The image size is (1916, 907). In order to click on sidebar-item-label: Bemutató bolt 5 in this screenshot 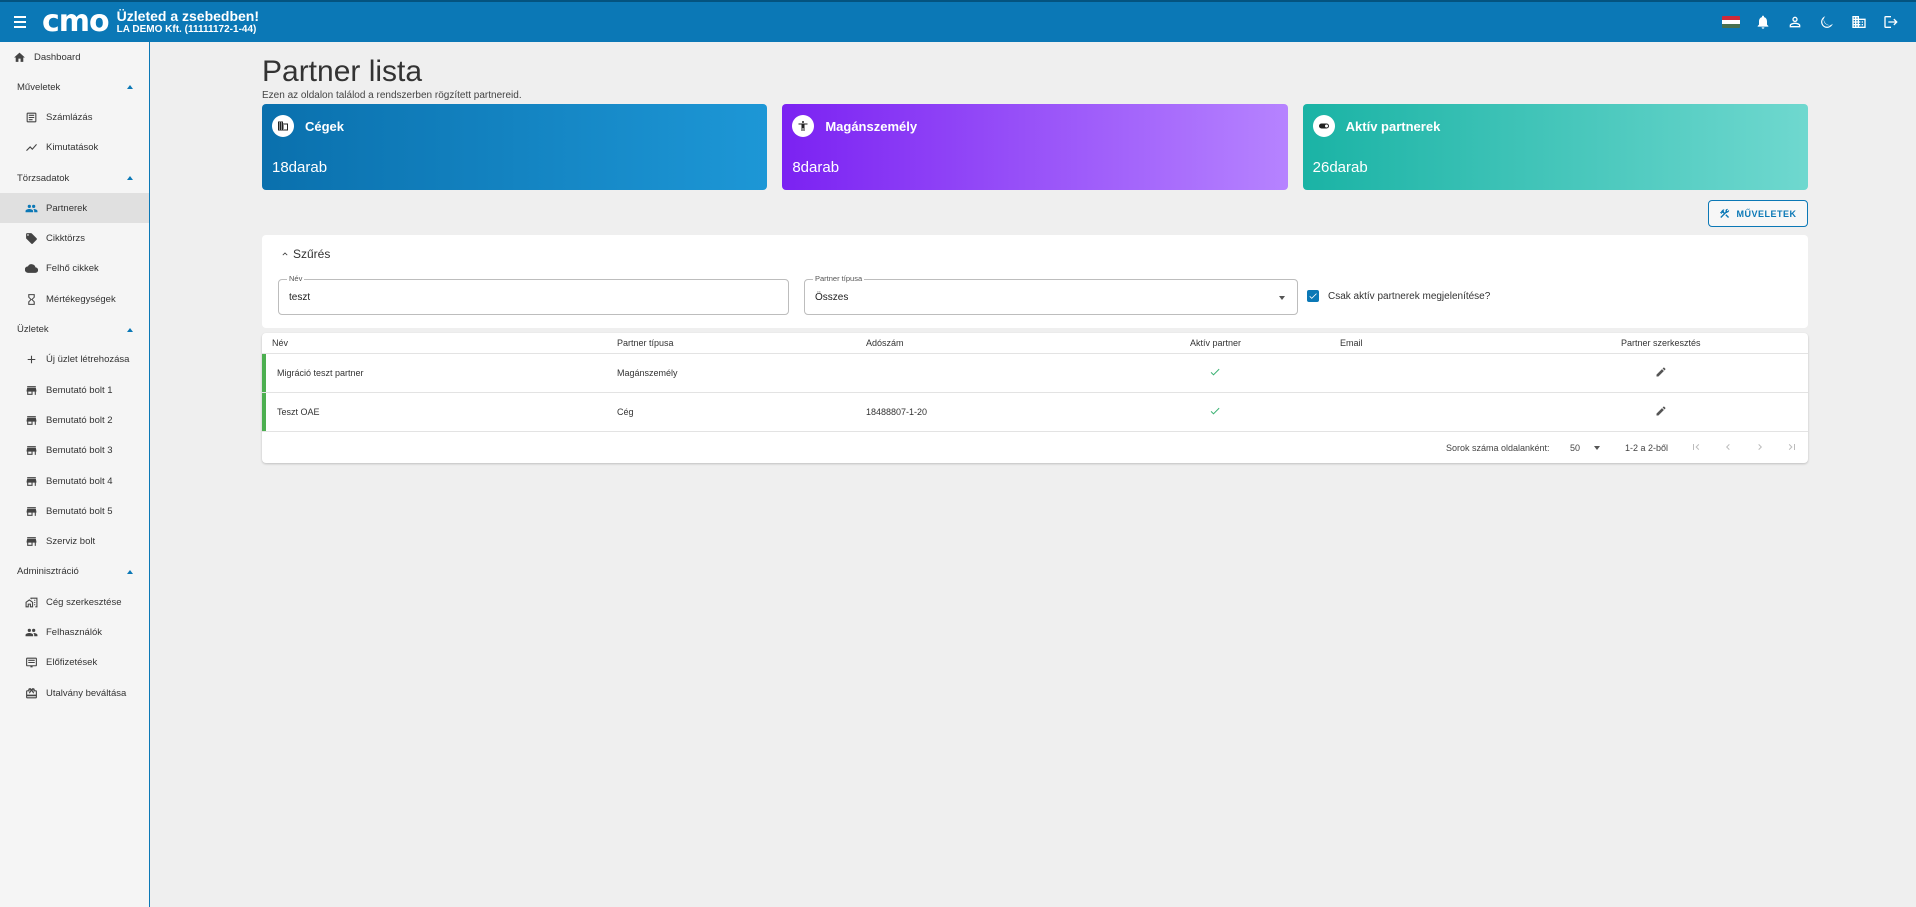, I will do `click(79, 511)`.